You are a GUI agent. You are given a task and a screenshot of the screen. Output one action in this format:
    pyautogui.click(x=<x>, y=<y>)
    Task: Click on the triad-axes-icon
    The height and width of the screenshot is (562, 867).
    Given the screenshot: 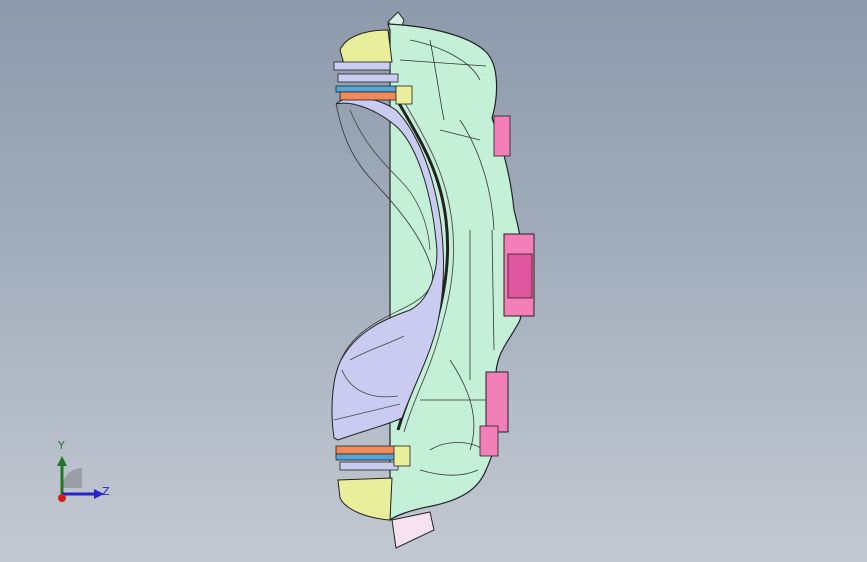 What is the action you would take?
    pyautogui.click(x=80, y=479)
    